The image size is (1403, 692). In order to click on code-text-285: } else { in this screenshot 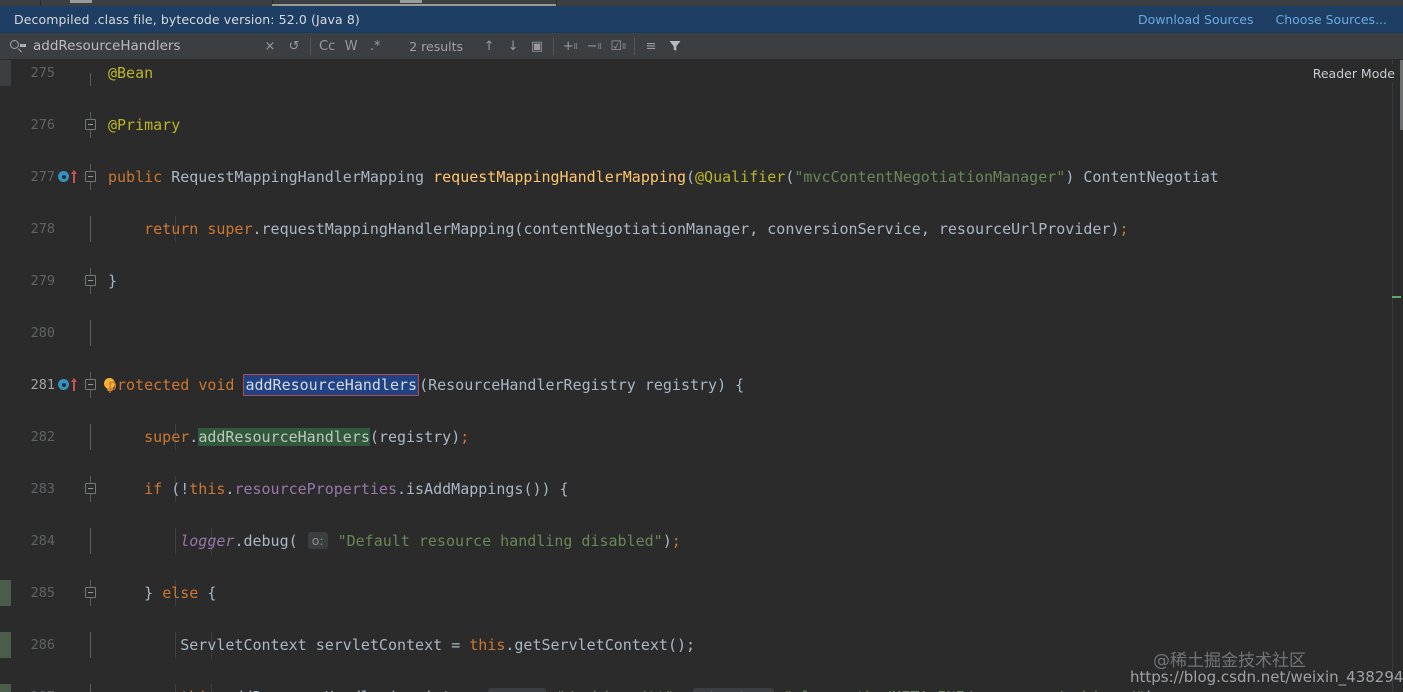, I will do `click(180, 593)`.